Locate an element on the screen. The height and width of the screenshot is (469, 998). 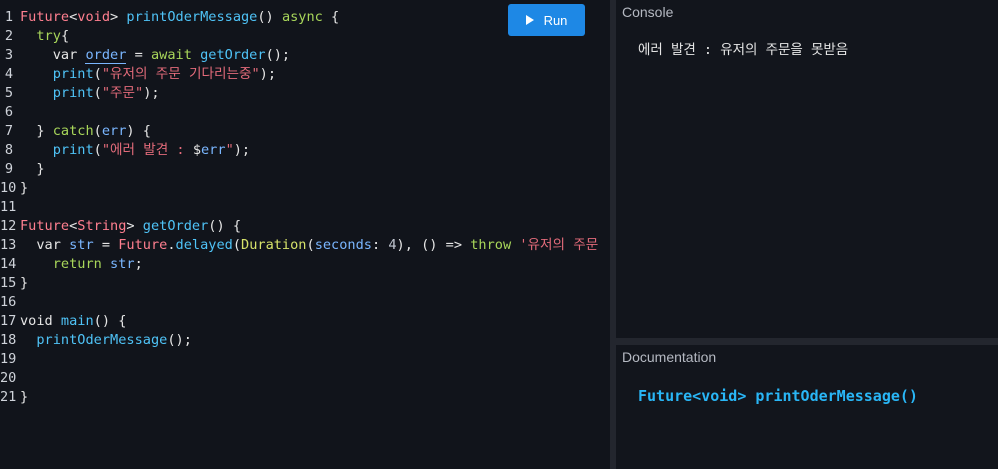
run-button: Run is located at coordinates (546, 20).